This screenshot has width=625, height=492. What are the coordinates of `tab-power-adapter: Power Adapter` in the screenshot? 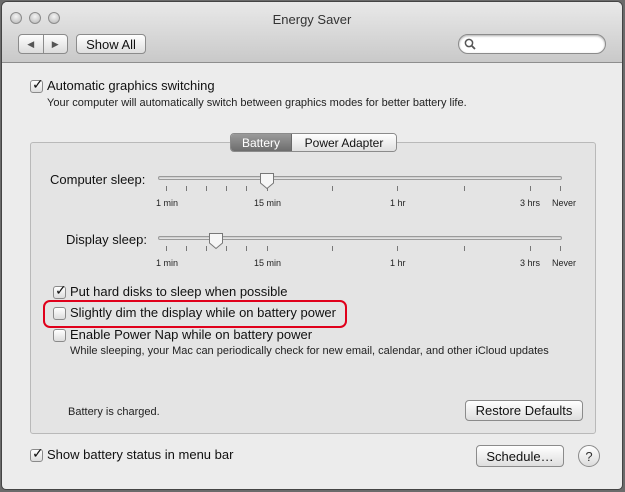 It's located at (344, 142).